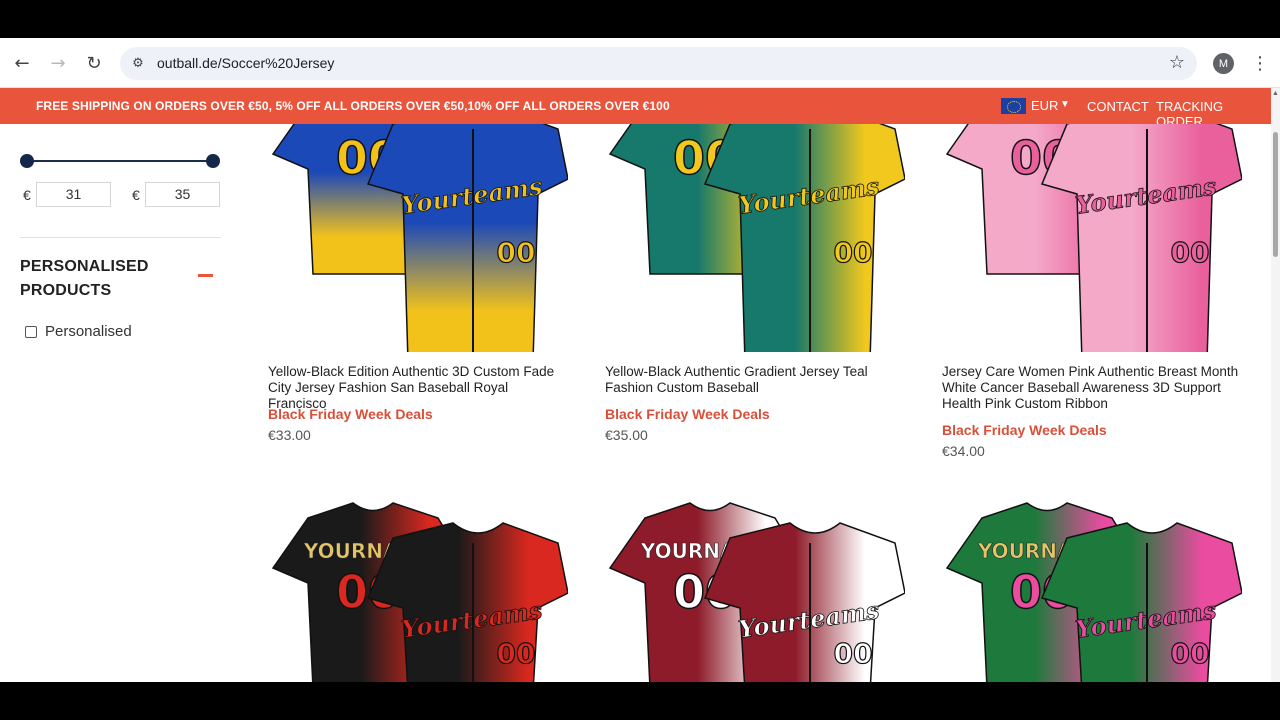 The height and width of the screenshot is (720, 1280). What do you see at coordinates (1044, 105) in the screenshot?
I see `currency-selector: EUR` at bounding box center [1044, 105].